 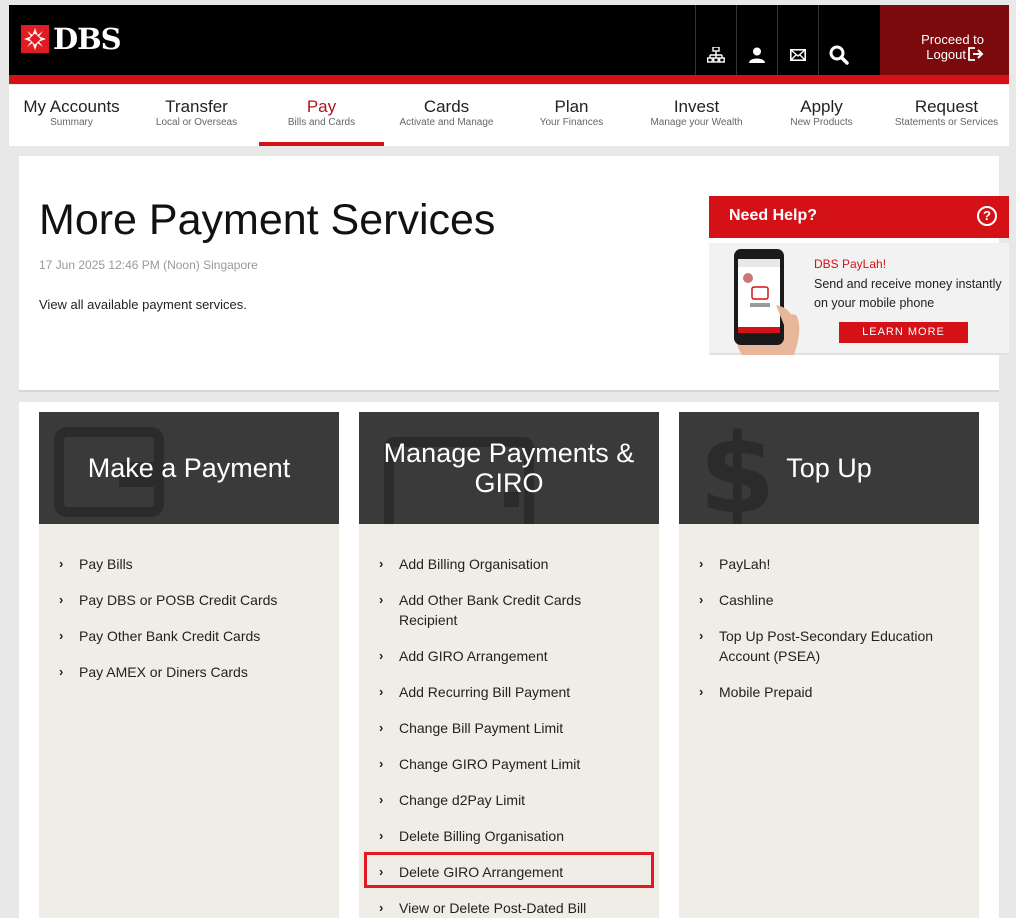 What do you see at coordinates (766, 692) in the screenshot?
I see `list-item-label: Mobile Prepaid` at bounding box center [766, 692].